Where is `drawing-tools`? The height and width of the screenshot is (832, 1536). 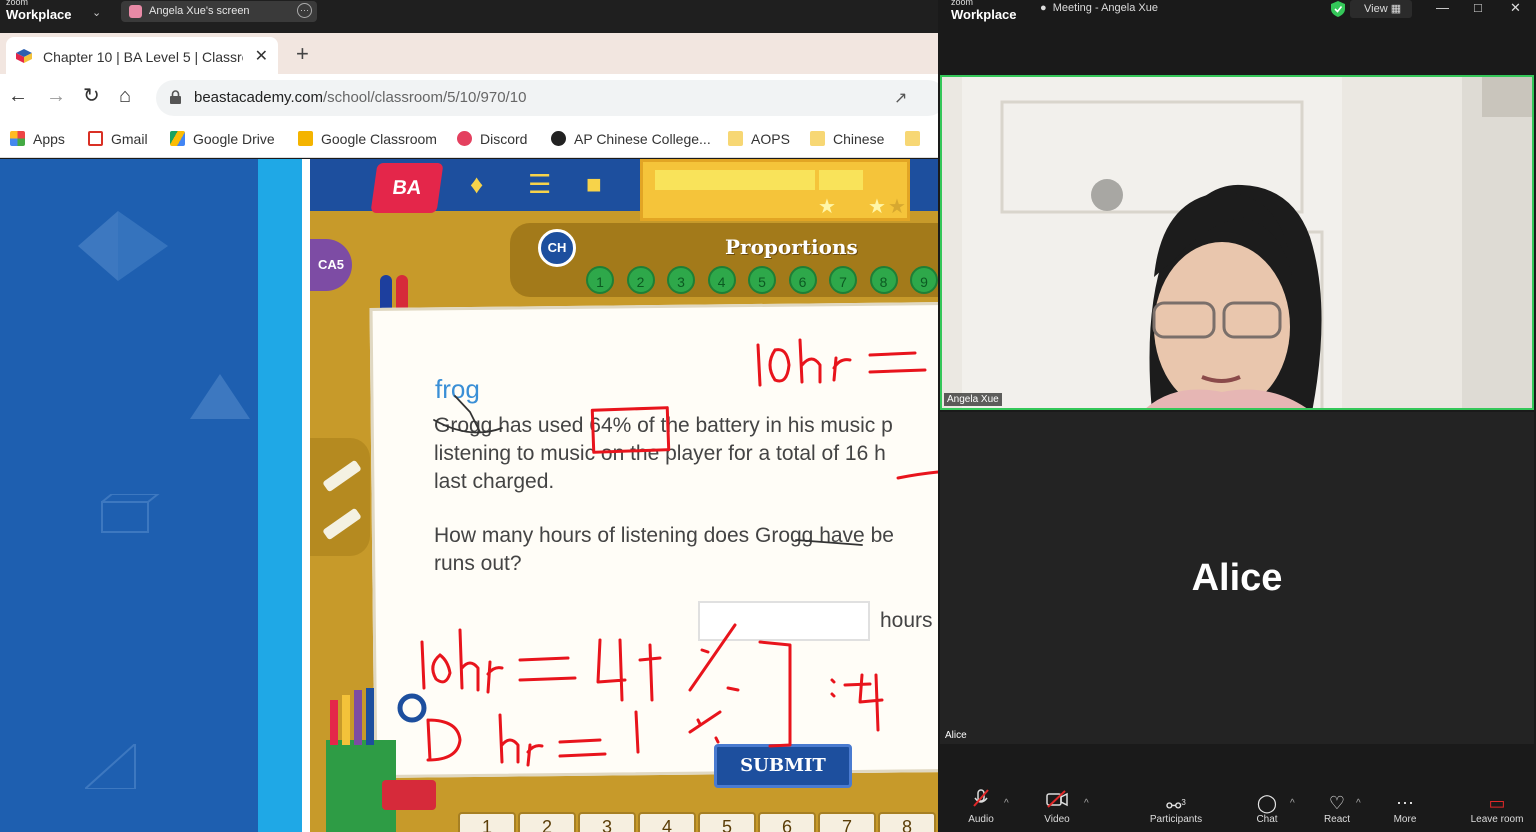 drawing-tools is located at coordinates (340, 497).